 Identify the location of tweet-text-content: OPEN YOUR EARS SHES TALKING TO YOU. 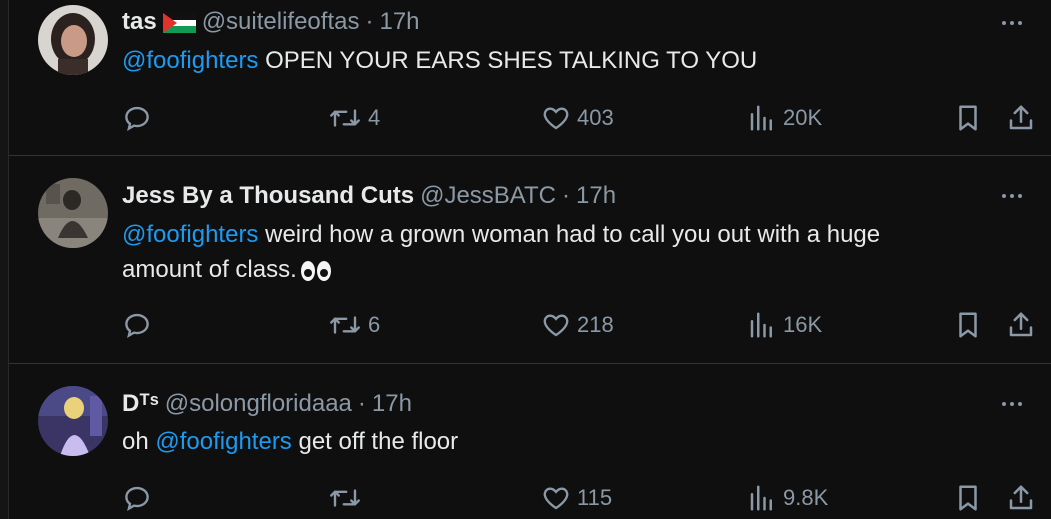
(508, 60).